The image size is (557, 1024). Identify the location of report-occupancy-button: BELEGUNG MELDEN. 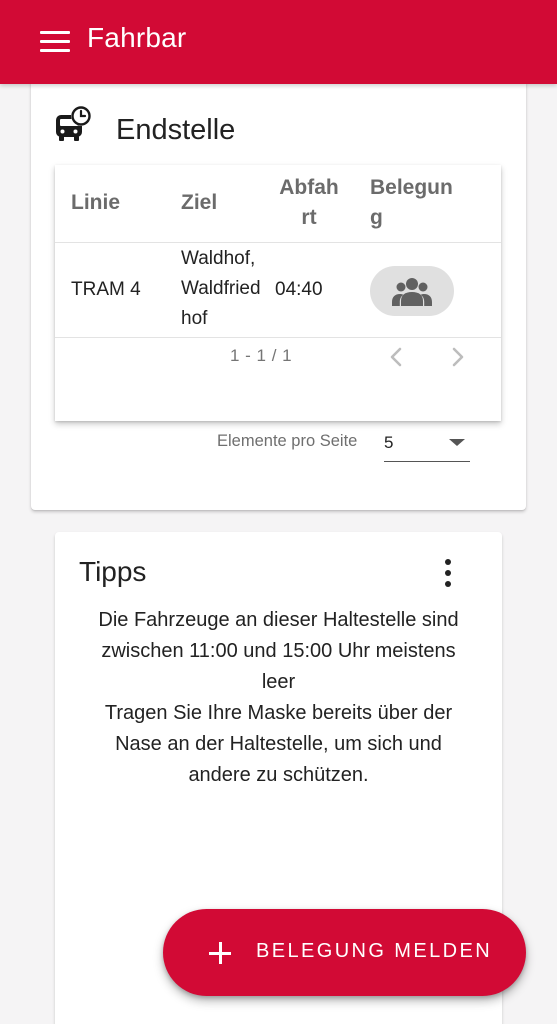
(344, 952).